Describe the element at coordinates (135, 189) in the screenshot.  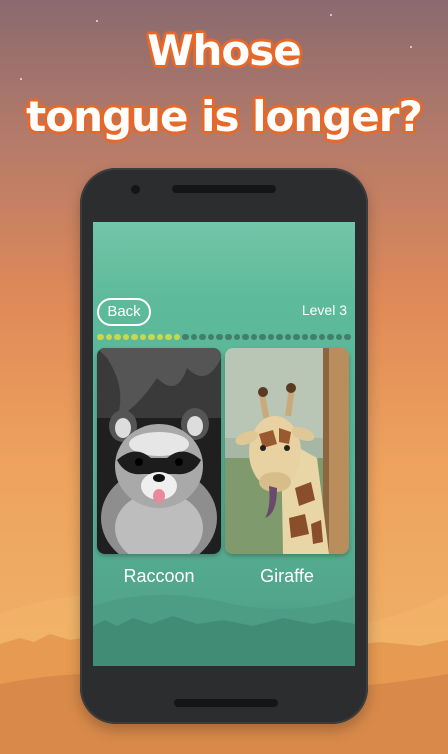
I see `camera-icon` at that location.